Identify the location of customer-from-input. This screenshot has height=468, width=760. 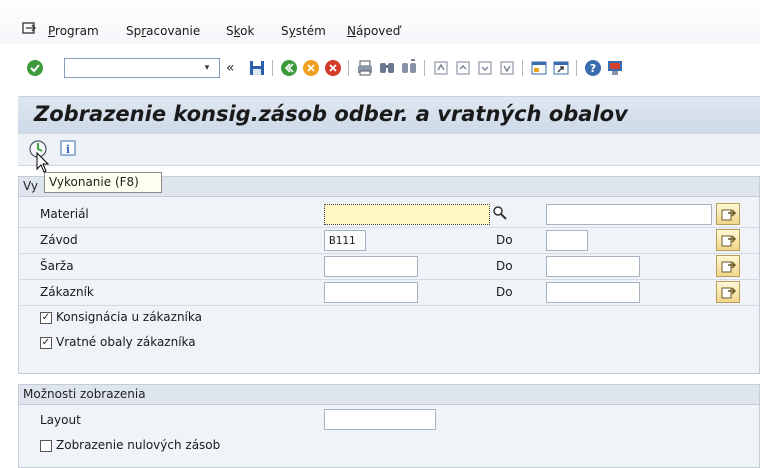
(371, 292).